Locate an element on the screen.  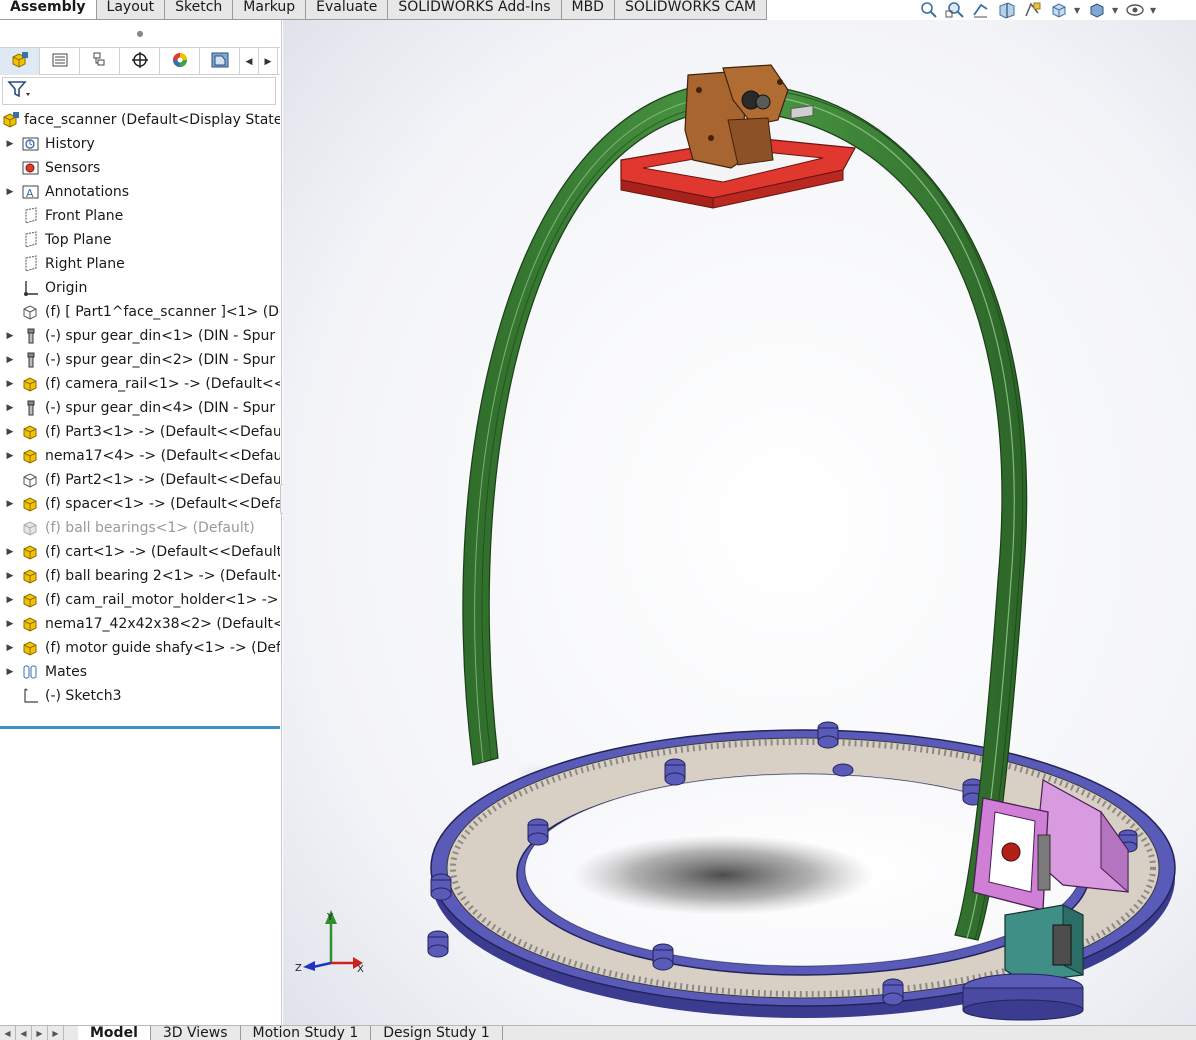
tree-item-nema17-4-default-default: ▶ nema17<4> -> (Default<<Default> is located at coordinates (140, 456).